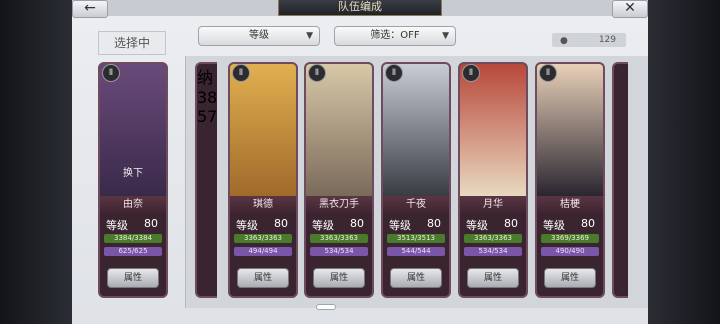 The height and width of the screenshot is (324, 720). Describe the element at coordinates (207, 116) in the screenshot. I see `mp-bar: 571` at that location.